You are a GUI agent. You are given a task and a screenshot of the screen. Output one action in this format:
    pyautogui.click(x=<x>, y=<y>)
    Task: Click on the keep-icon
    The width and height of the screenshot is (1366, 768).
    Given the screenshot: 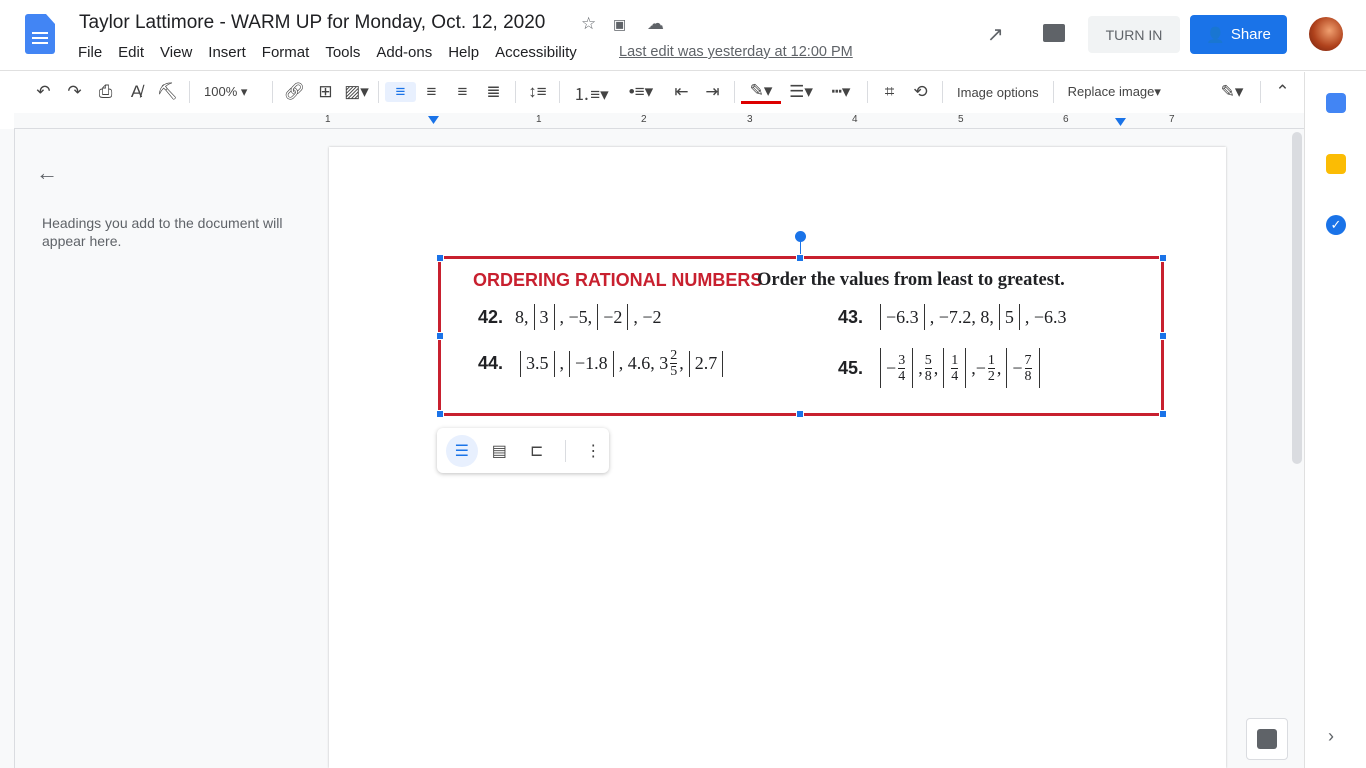 What is the action you would take?
    pyautogui.click(x=1336, y=164)
    